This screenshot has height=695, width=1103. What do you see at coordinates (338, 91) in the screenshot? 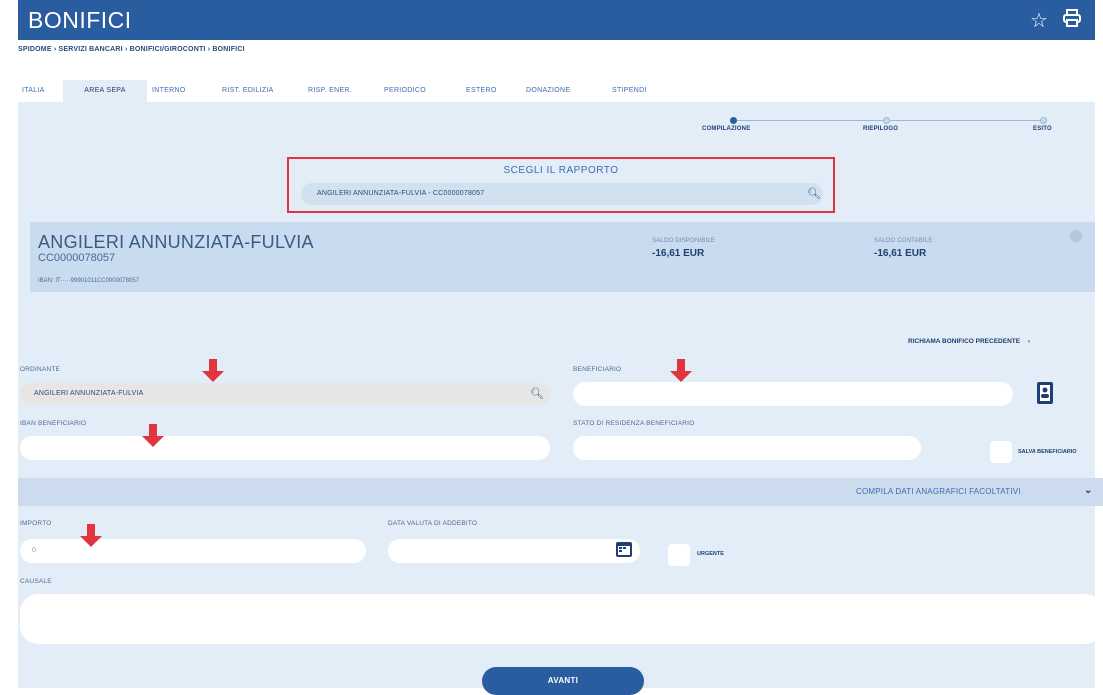
I see `tab-risp-ener: RISP. ENER.` at bounding box center [338, 91].